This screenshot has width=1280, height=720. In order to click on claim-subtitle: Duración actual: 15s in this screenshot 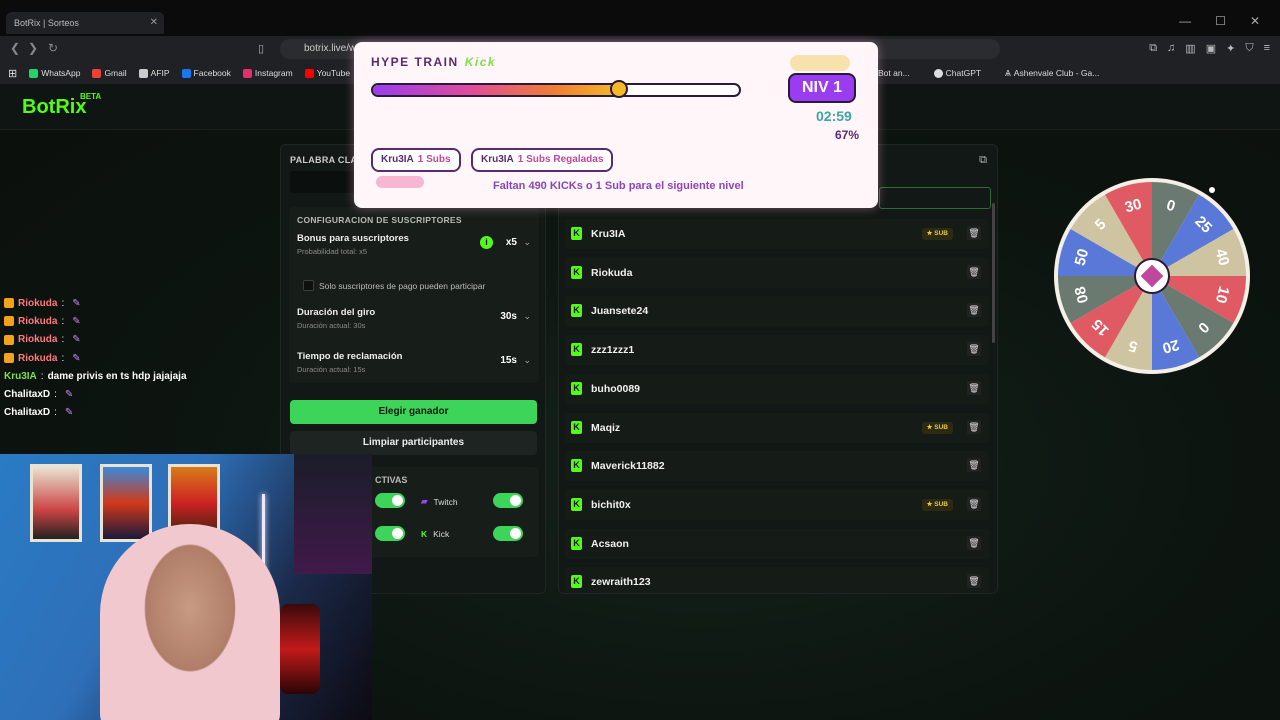, I will do `click(331, 369)`.